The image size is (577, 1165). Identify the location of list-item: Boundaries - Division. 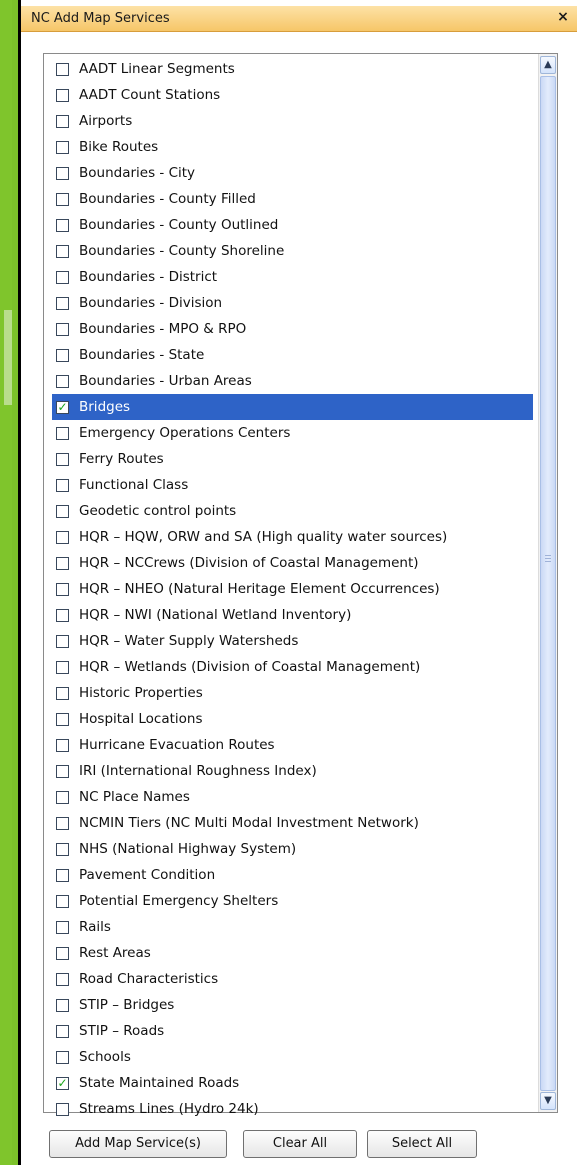
(292, 303).